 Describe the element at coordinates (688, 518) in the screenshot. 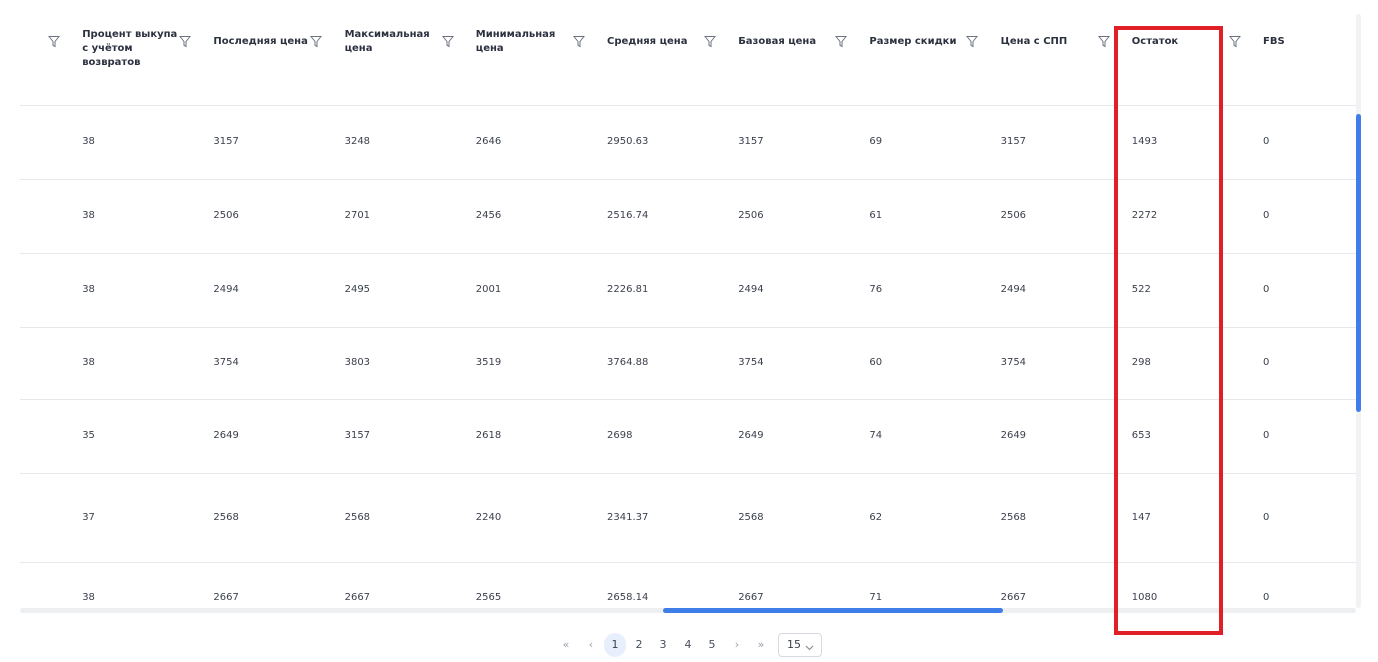

I see `table-row: 37 2568 2568 2240 2341.37 2568 62 2568 147 0` at that location.